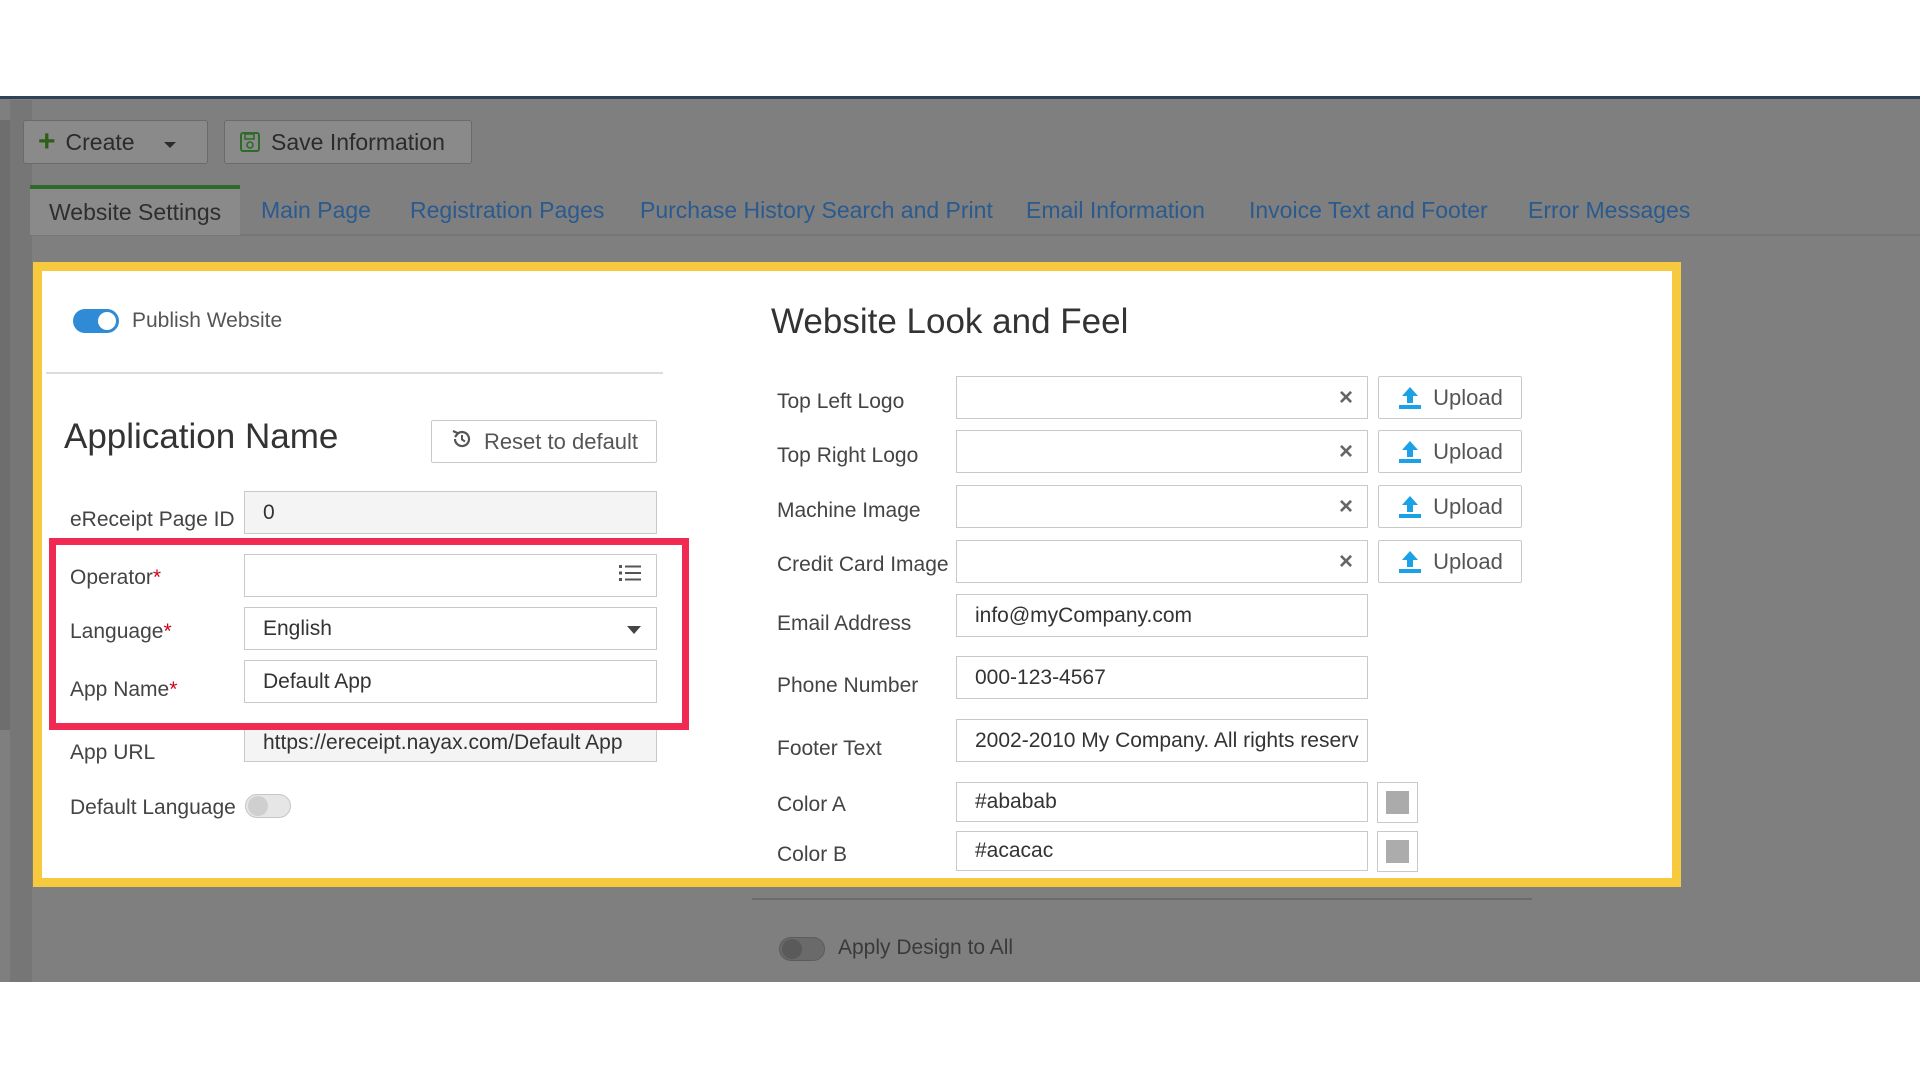 The image size is (1920, 1080). Describe the element at coordinates (354, 373) in the screenshot. I see `section-divider` at that location.